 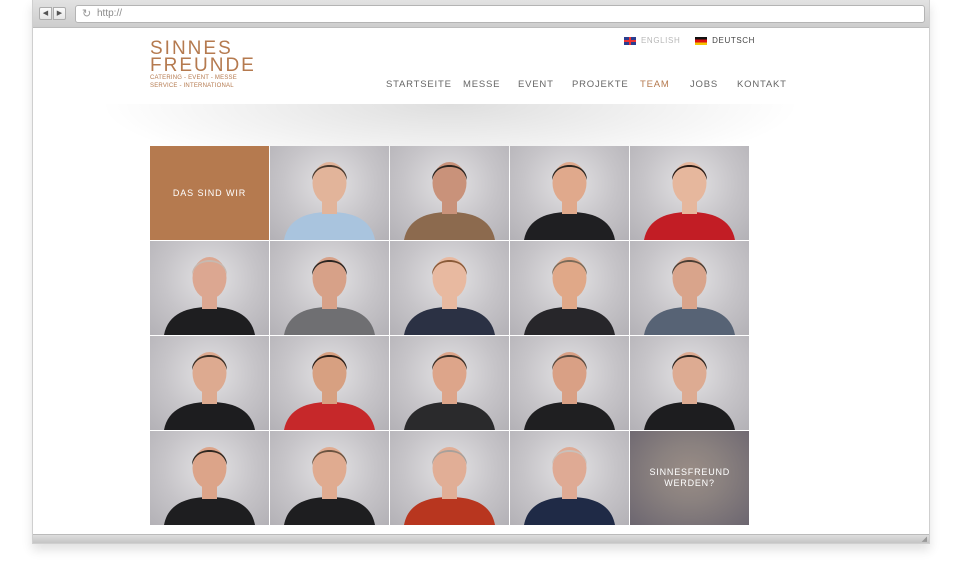 I want to click on language-deutsch: DEUTSCH, so click(x=725, y=40).